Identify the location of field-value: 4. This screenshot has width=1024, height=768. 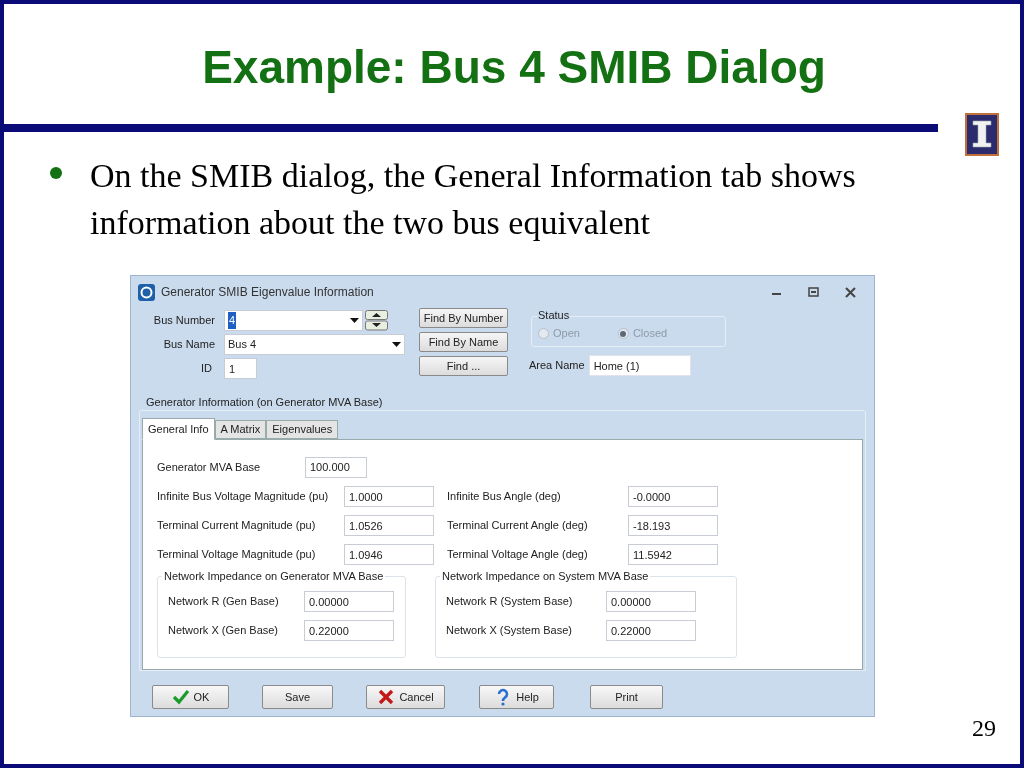
(232, 320).